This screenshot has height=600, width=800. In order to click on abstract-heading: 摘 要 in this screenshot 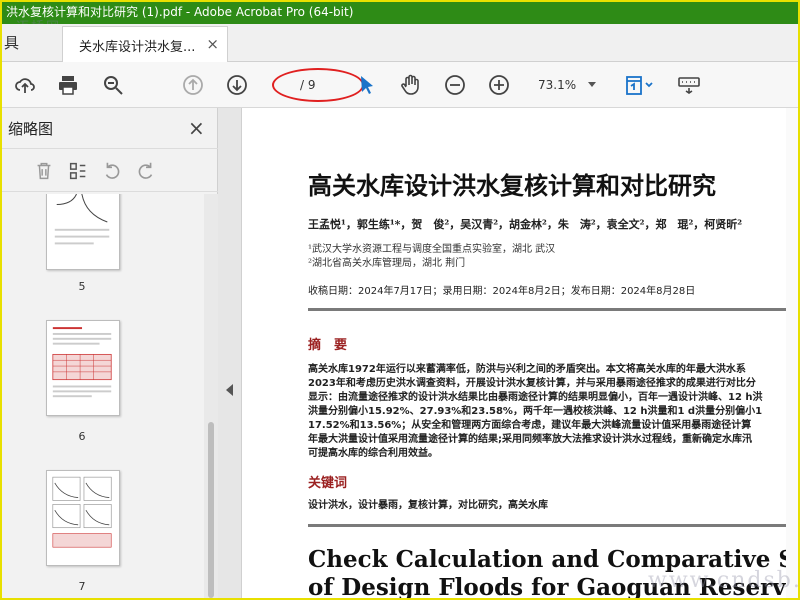, I will do `click(328, 345)`.